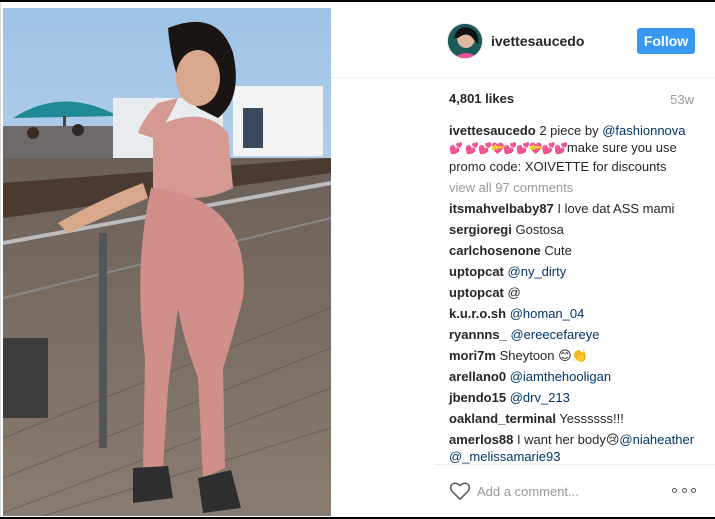 The width and height of the screenshot is (715, 519). I want to click on comment-text: Gostosa, so click(537, 229).